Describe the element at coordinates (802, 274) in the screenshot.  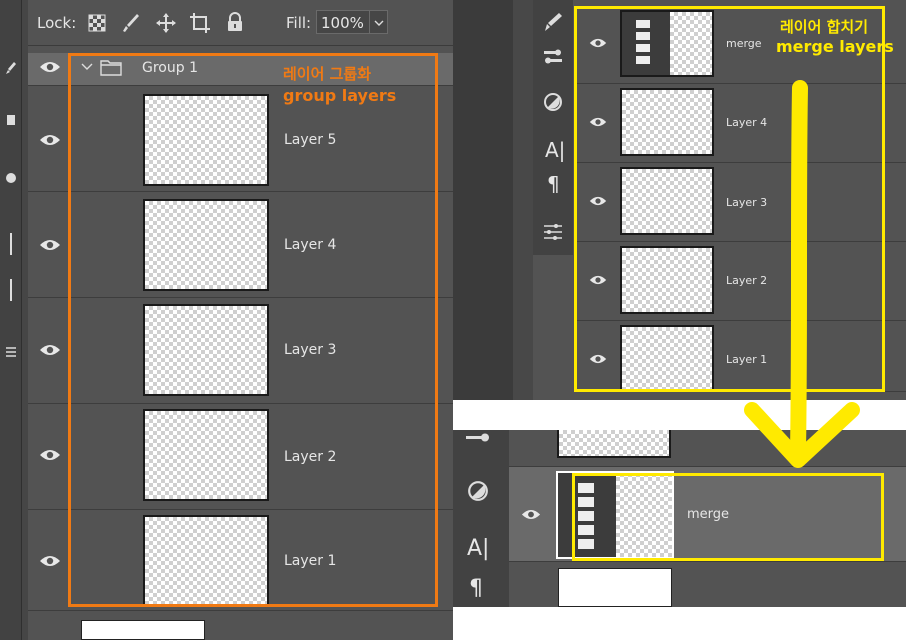
I see `merge-arrow` at that location.